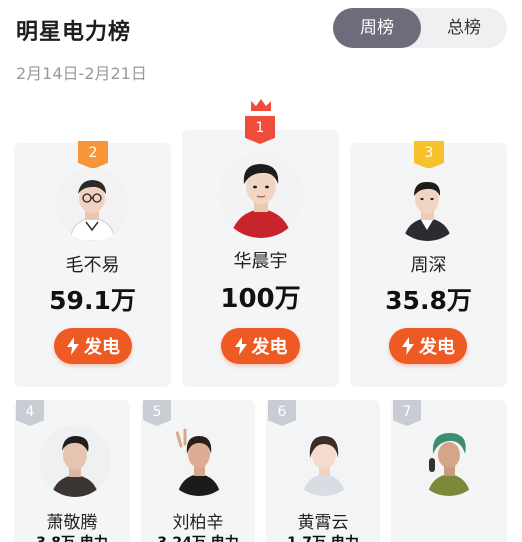  What do you see at coordinates (323, 523) in the screenshot?
I see `artist-name: 黄霄云` at bounding box center [323, 523].